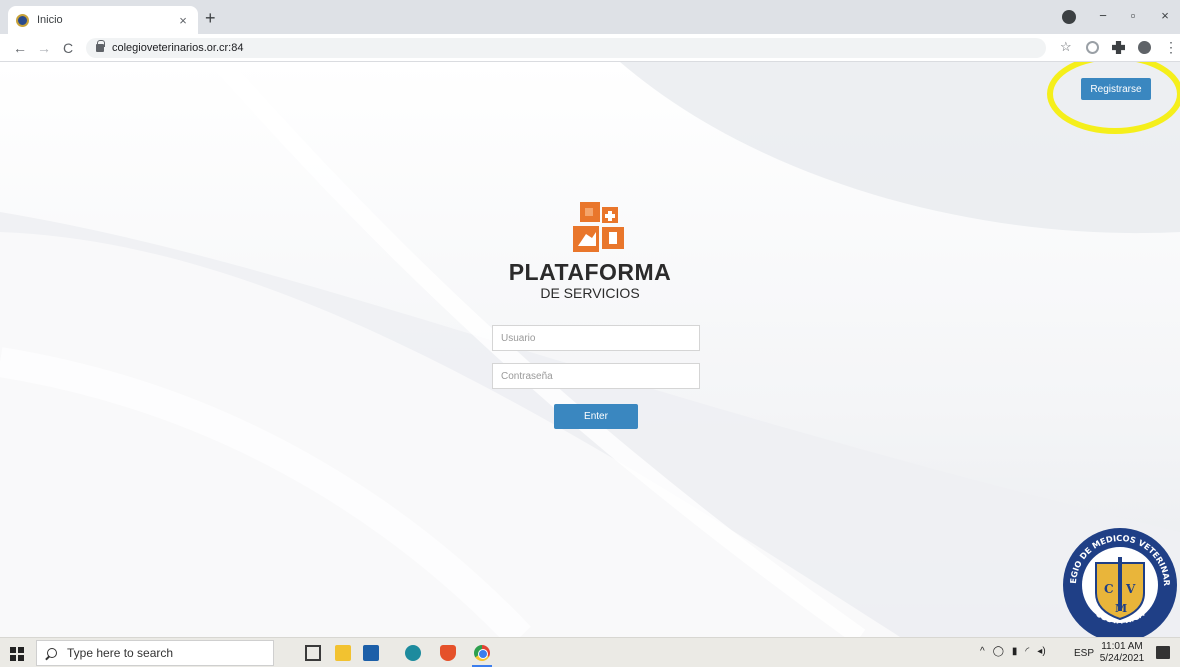 The height and width of the screenshot is (667, 1180). Describe the element at coordinates (1122, 646) in the screenshot. I see `clock-time: 11:01 AM` at that location.